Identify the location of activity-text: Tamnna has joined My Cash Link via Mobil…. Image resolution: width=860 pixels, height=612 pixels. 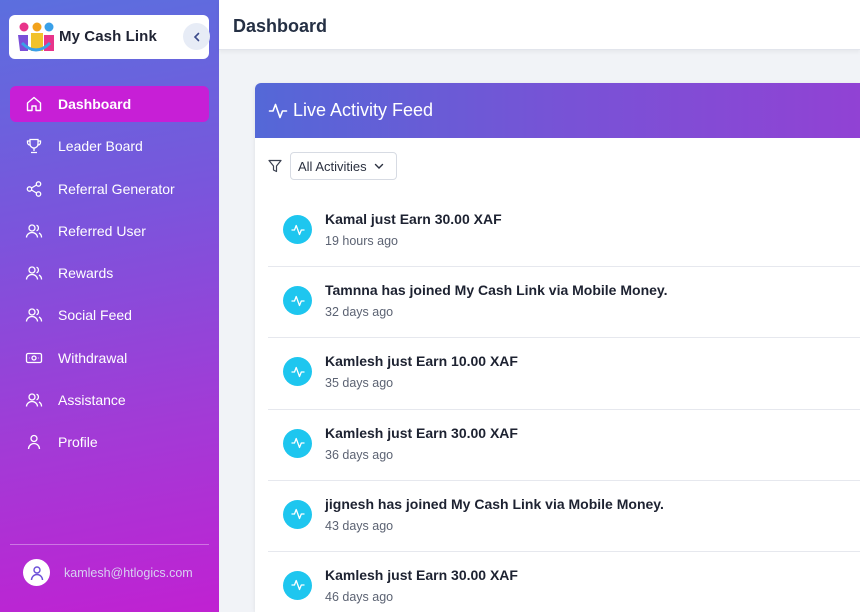
(496, 290).